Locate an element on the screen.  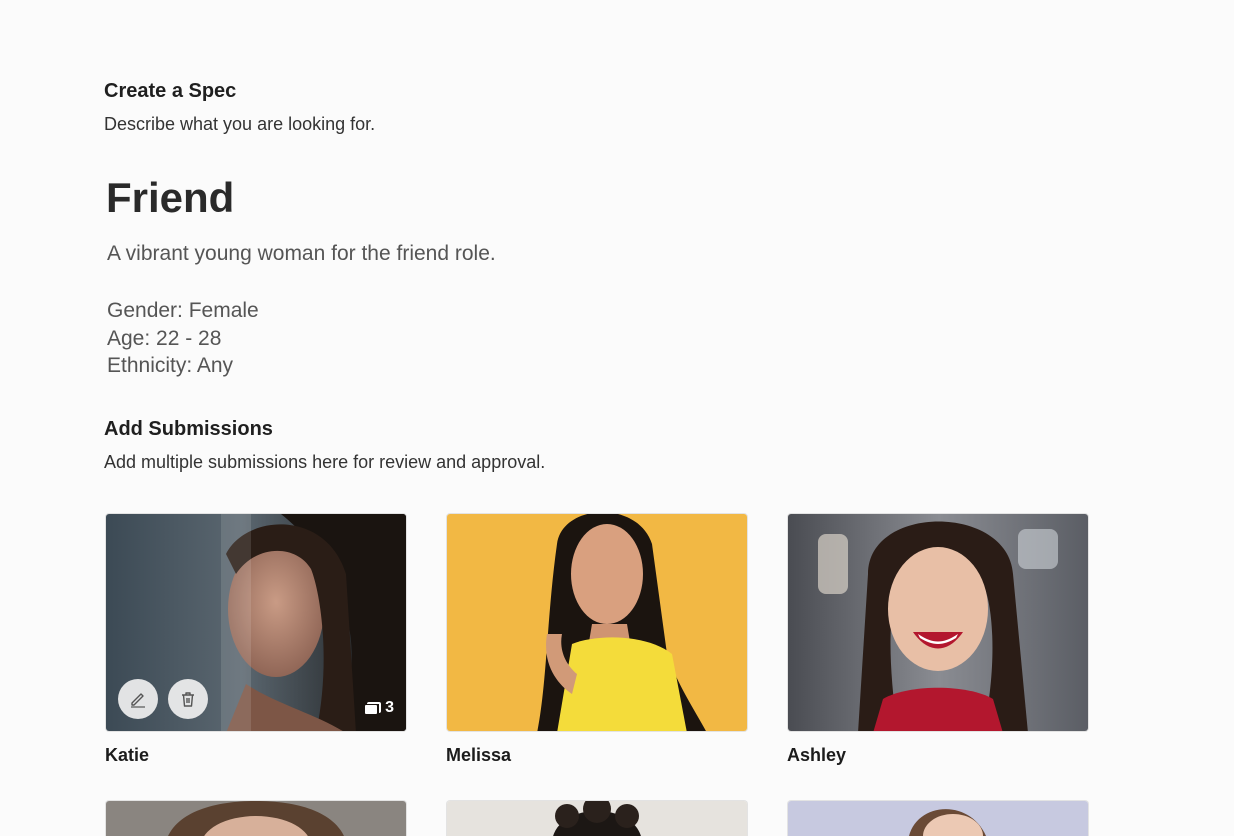
edit-button is located at coordinates (138, 699).